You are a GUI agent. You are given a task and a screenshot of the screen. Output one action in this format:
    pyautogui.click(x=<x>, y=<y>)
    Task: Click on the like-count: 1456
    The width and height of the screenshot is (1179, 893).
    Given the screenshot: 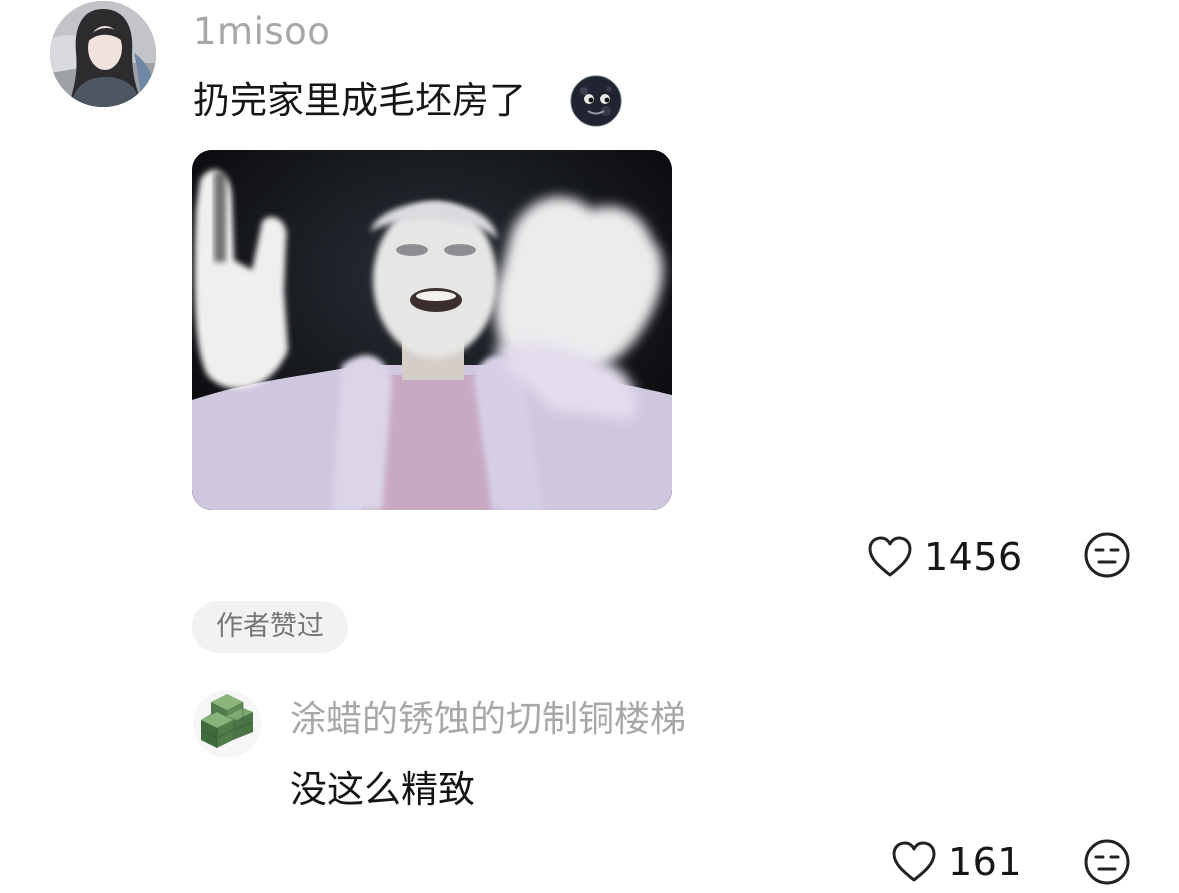 What is the action you would take?
    pyautogui.click(x=973, y=557)
    